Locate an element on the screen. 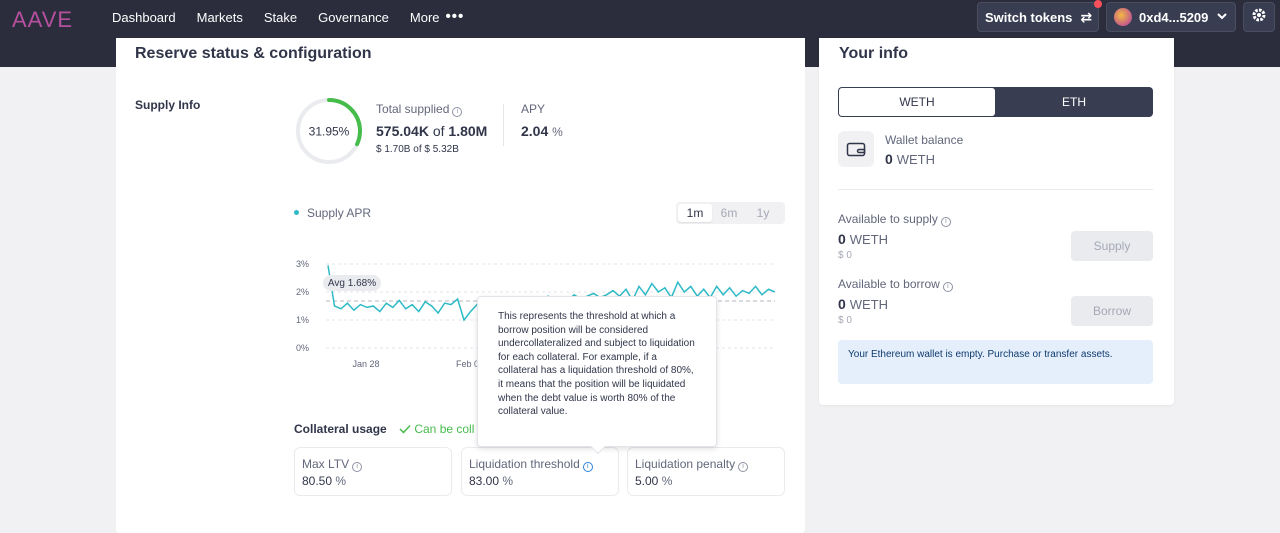 The image size is (1280, 533). liquidation-threshold-number: 83.00 is located at coordinates (484, 481).